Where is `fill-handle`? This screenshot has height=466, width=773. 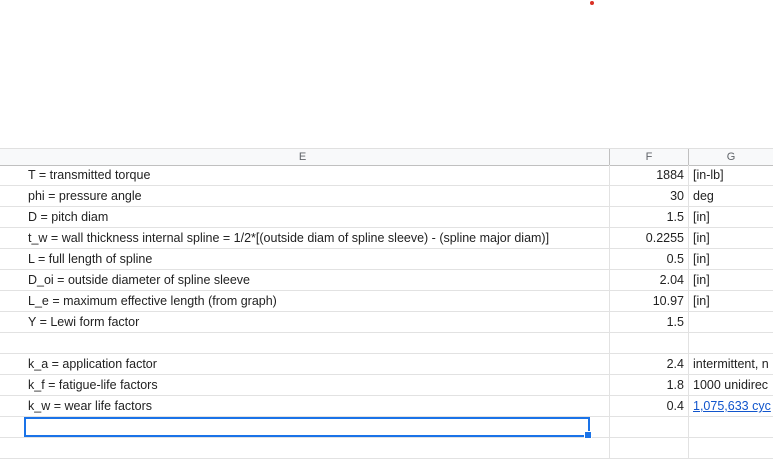
fill-handle is located at coordinates (588, 435).